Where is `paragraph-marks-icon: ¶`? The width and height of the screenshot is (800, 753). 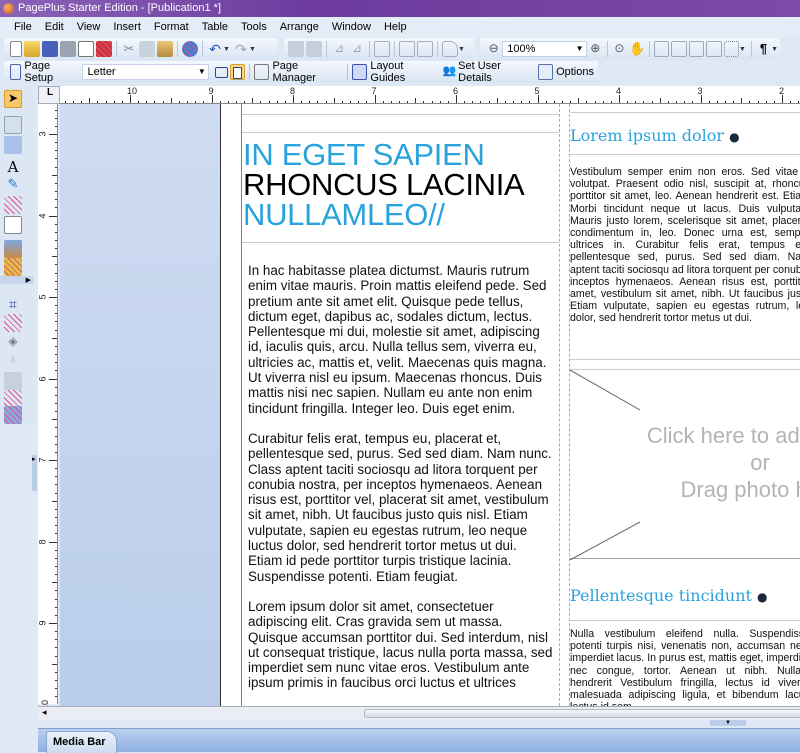
paragraph-marks-icon: ¶ is located at coordinates (763, 49).